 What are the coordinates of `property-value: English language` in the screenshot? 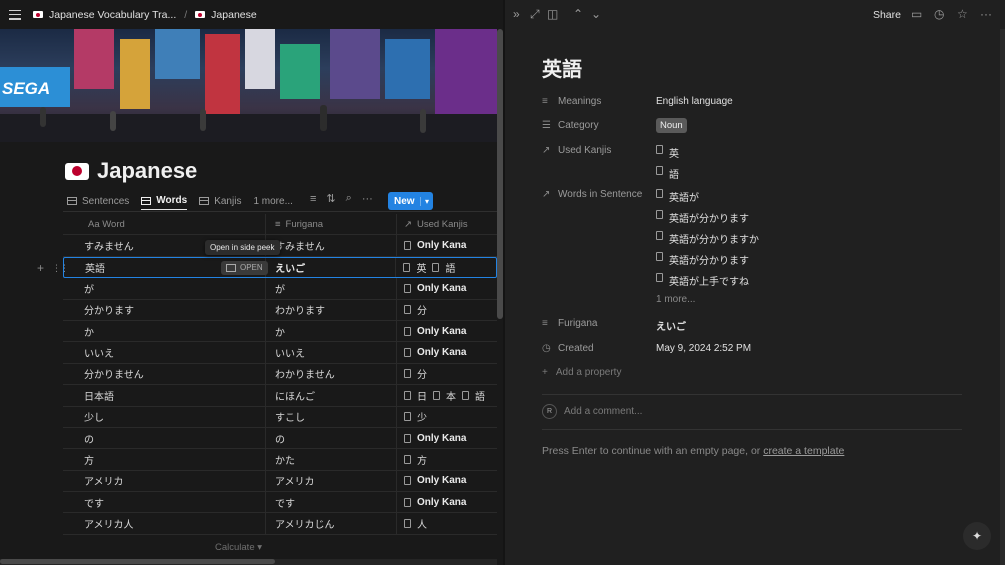 It's located at (694, 101).